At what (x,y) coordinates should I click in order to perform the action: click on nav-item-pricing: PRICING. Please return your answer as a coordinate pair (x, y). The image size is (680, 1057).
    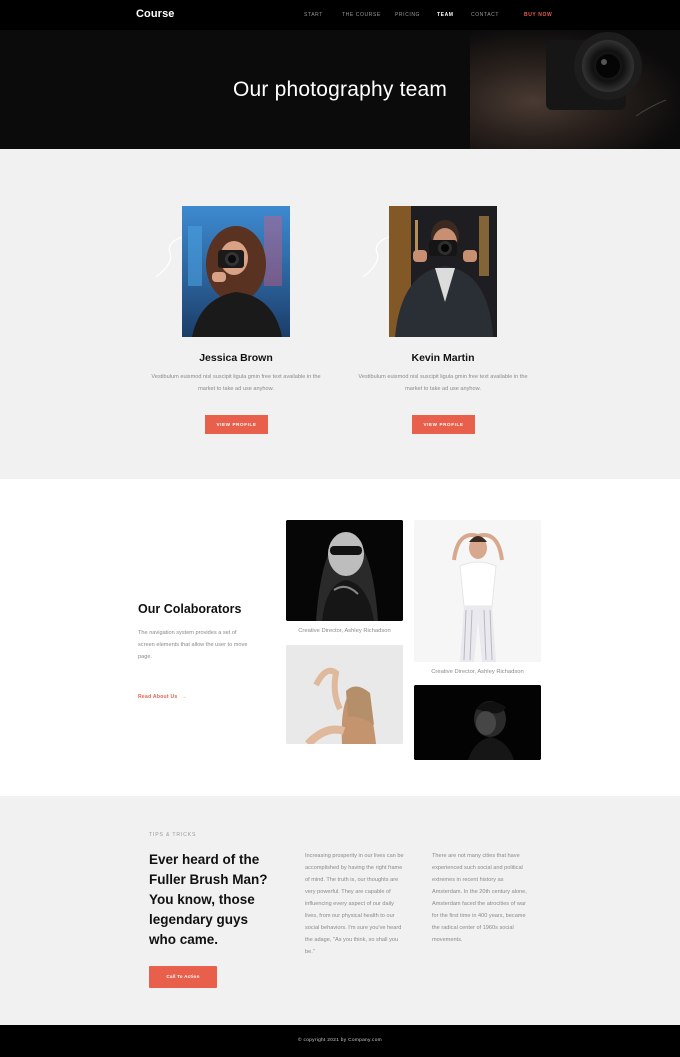
    Looking at the image, I should click on (407, 15).